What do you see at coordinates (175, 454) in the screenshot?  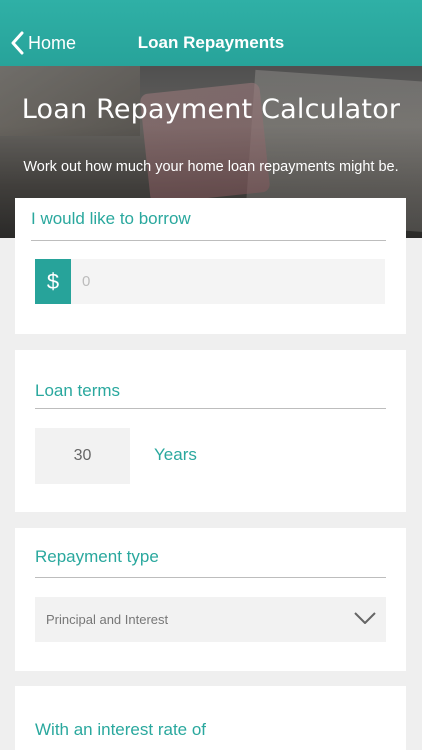 I see `years-label: Years` at bounding box center [175, 454].